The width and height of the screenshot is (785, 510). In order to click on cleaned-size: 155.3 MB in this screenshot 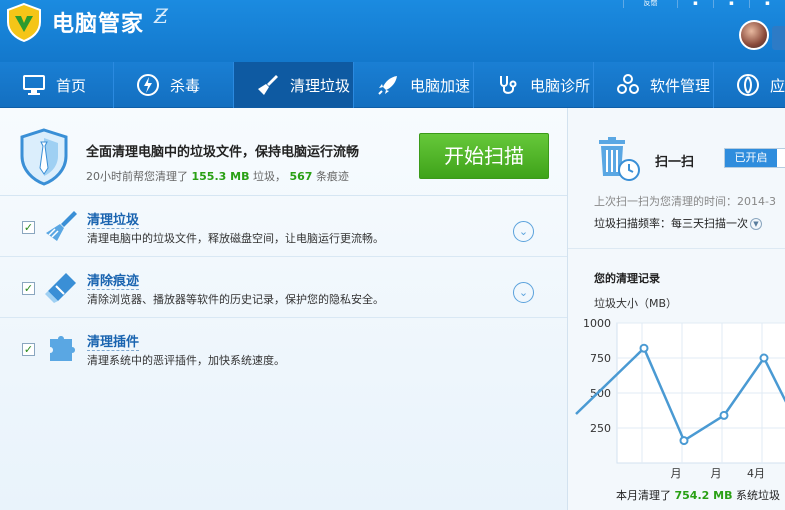, I will do `click(220, 176)`.